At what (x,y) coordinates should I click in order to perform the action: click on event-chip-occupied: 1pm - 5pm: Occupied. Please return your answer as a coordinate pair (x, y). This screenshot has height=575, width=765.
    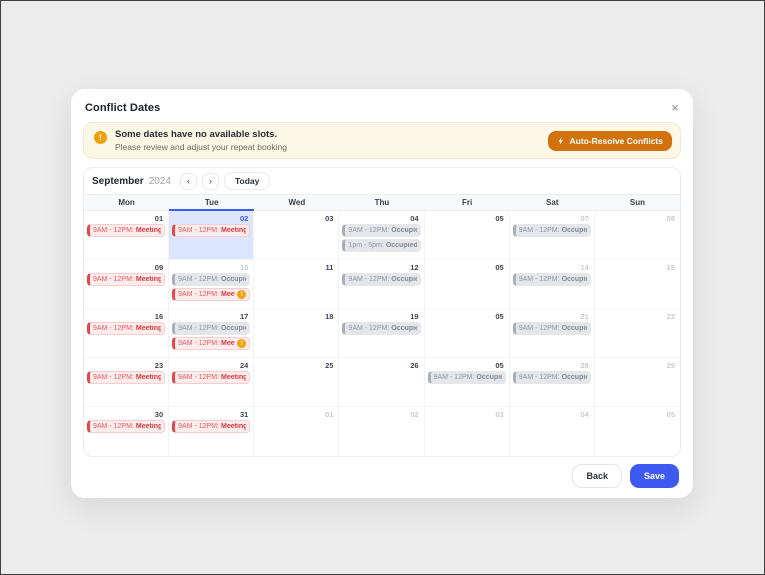
    Looking at the image, I should click on (381, 245).